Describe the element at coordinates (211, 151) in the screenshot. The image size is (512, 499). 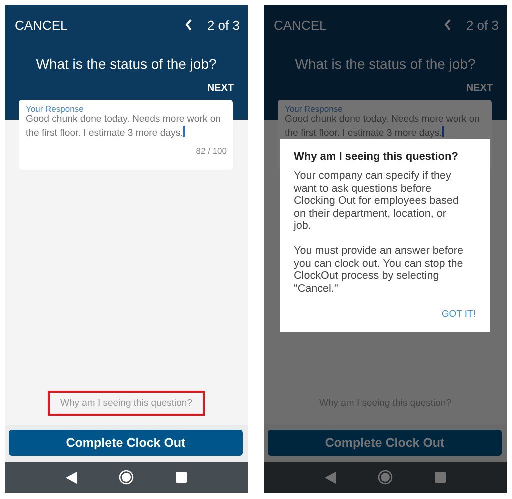
I see `character-count: 82 / 100` at that location.